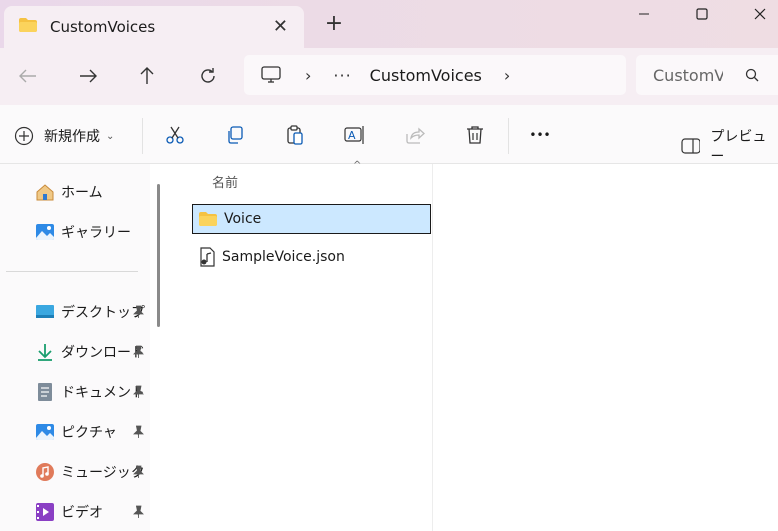  What do you see at coordinates (82, 513) in the screenshot?
I see `sidebar-item-label: ビデオ` at bounding box center [82, 513].